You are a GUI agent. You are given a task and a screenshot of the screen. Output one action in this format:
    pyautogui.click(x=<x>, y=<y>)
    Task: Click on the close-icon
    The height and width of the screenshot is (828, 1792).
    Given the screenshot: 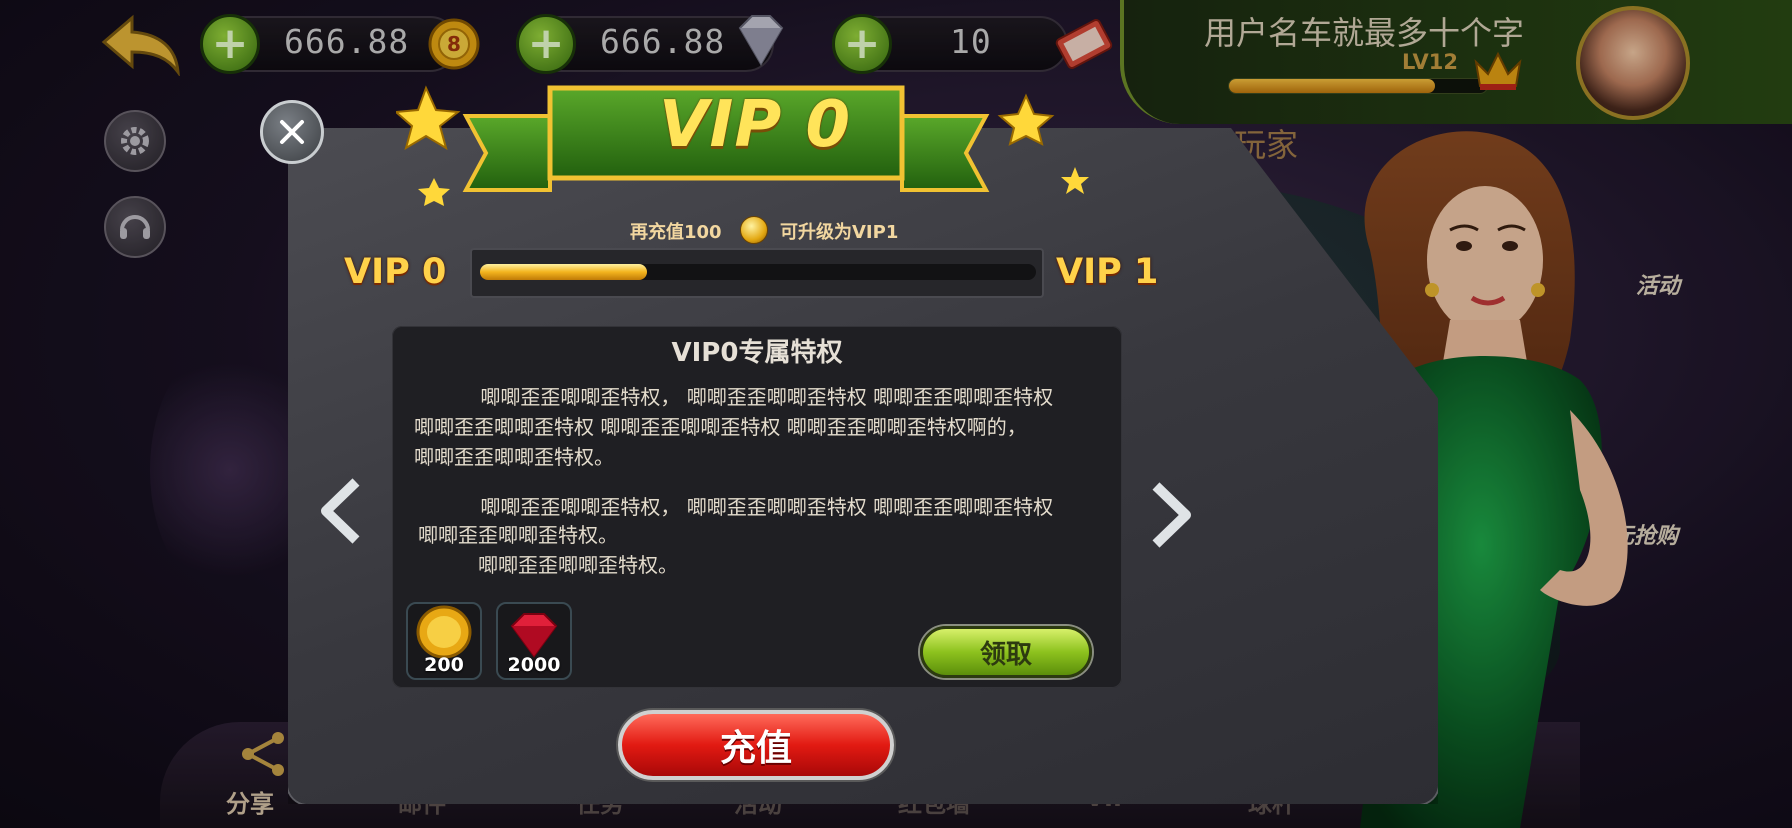 What is the action you would take?
    pyautogui.click(x=292, y=132)
    